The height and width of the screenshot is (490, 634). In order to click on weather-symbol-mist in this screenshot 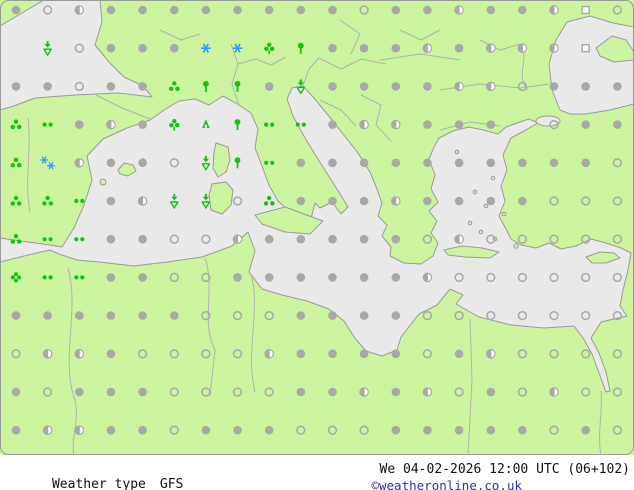, I will do `click(585, 48)`.